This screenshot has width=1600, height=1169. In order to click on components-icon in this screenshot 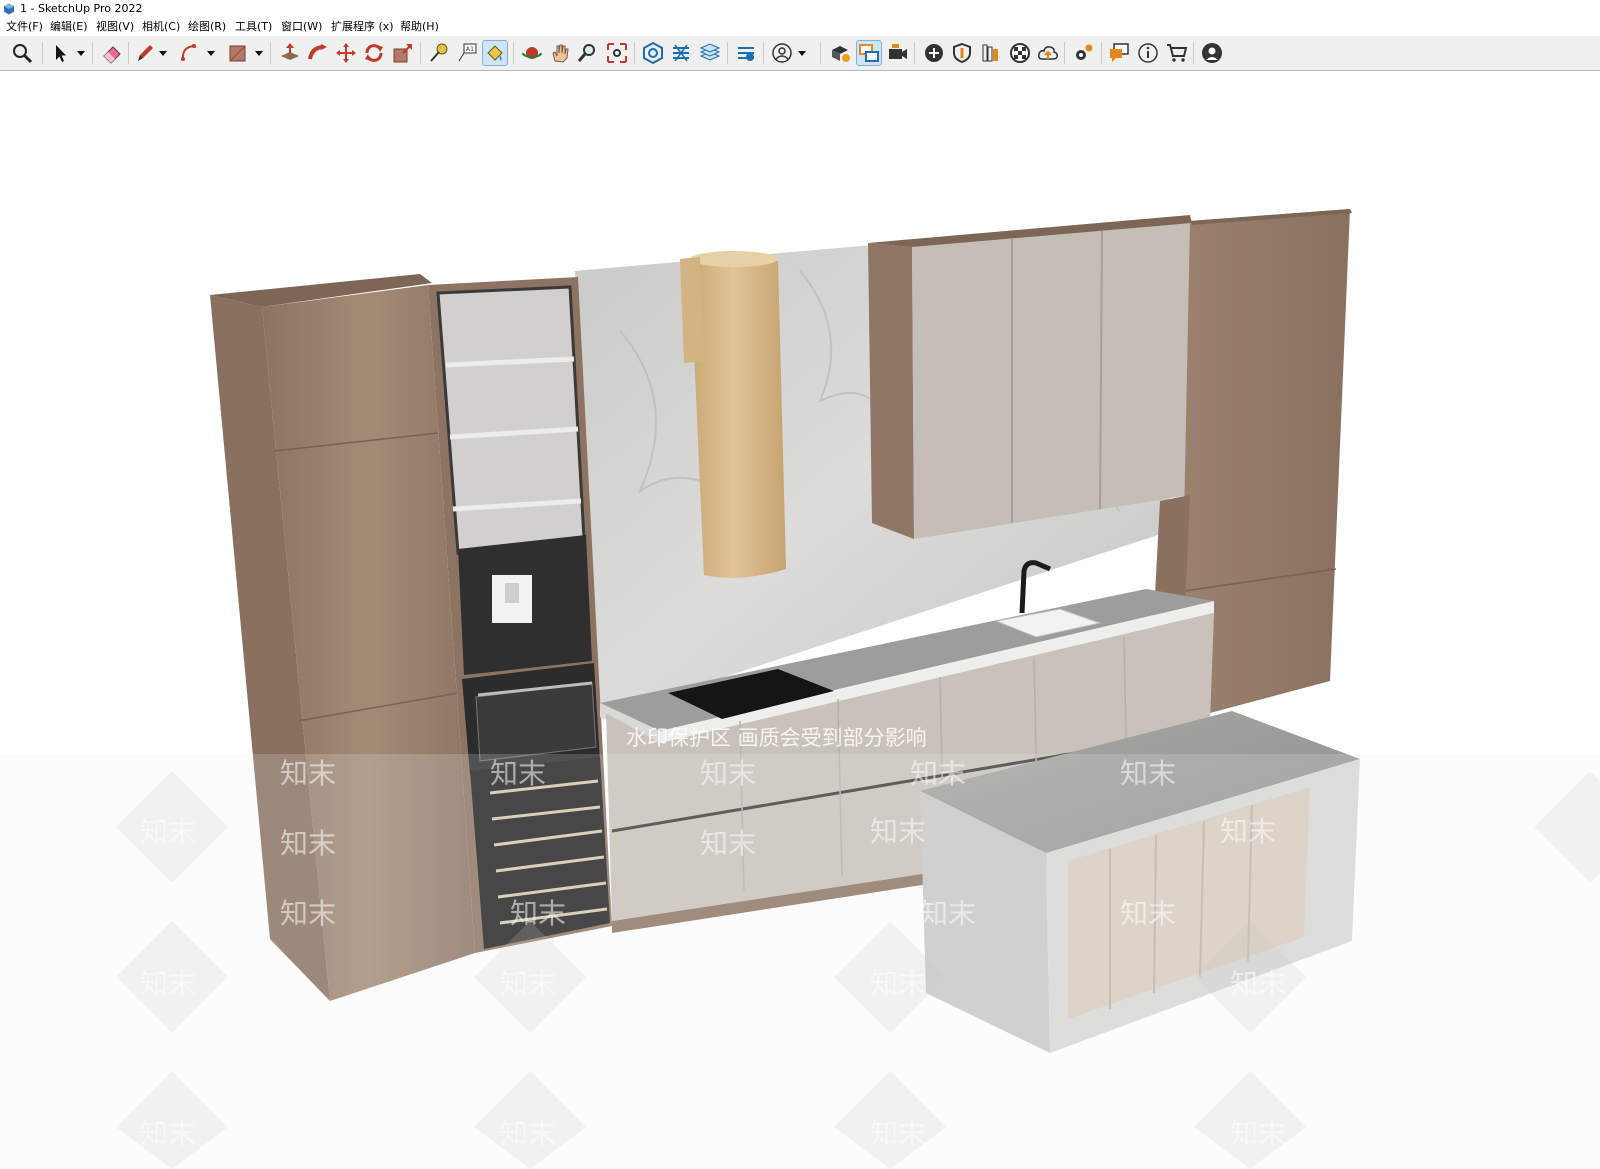, I will do `click(840, 53)`.